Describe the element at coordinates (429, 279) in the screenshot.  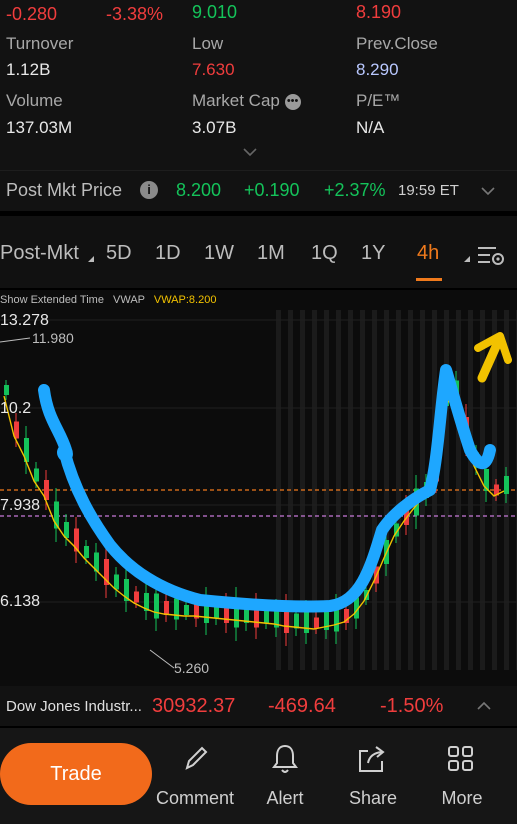
I see `active-tab-indicator` at that location.